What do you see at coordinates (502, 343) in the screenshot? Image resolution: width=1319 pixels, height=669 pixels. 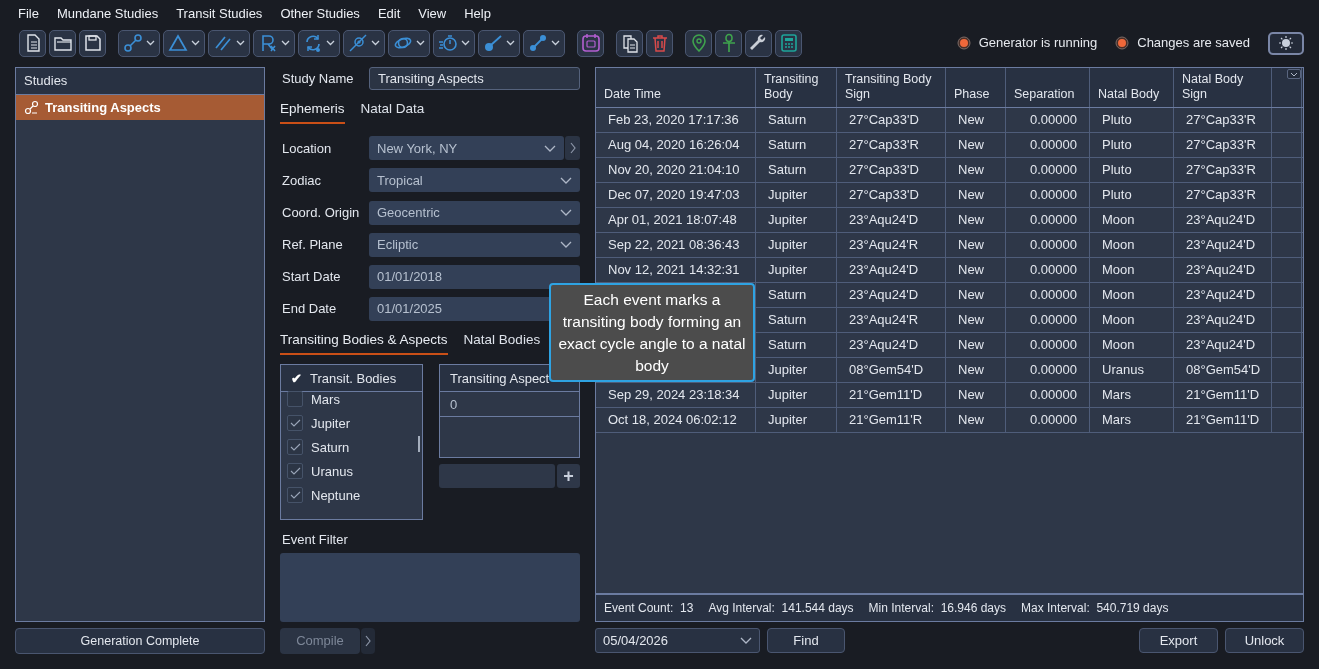 I see `tab: Natal Bodies` at bounding box center [502, 343].